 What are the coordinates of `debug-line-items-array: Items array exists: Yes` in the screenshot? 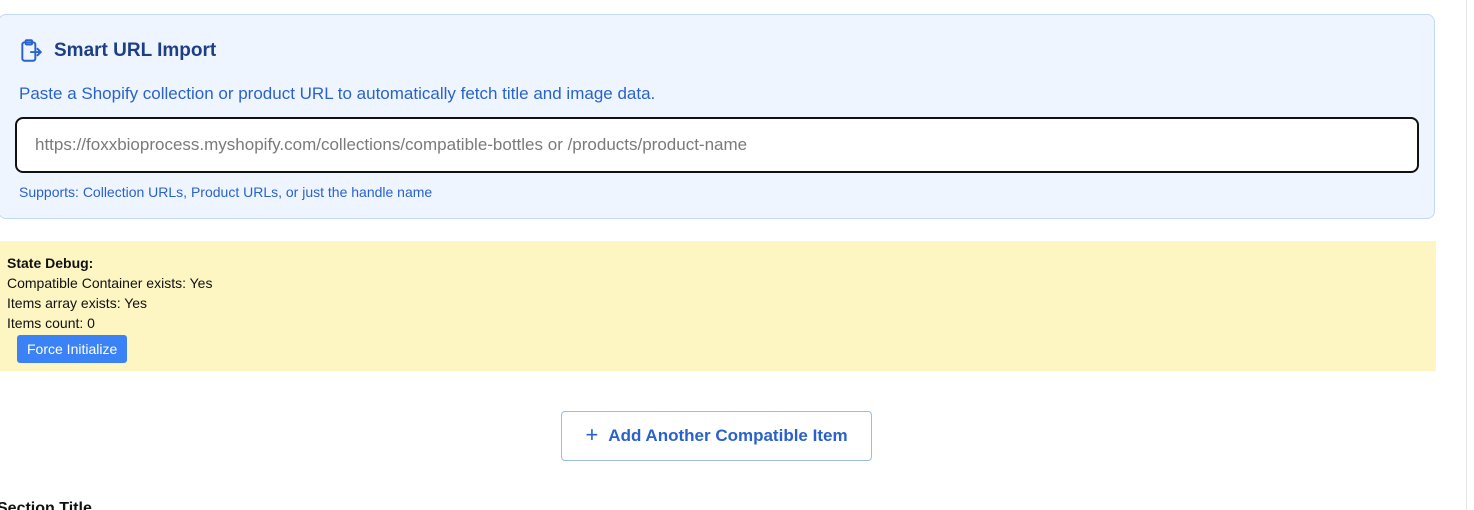 It's located at (77, 303).